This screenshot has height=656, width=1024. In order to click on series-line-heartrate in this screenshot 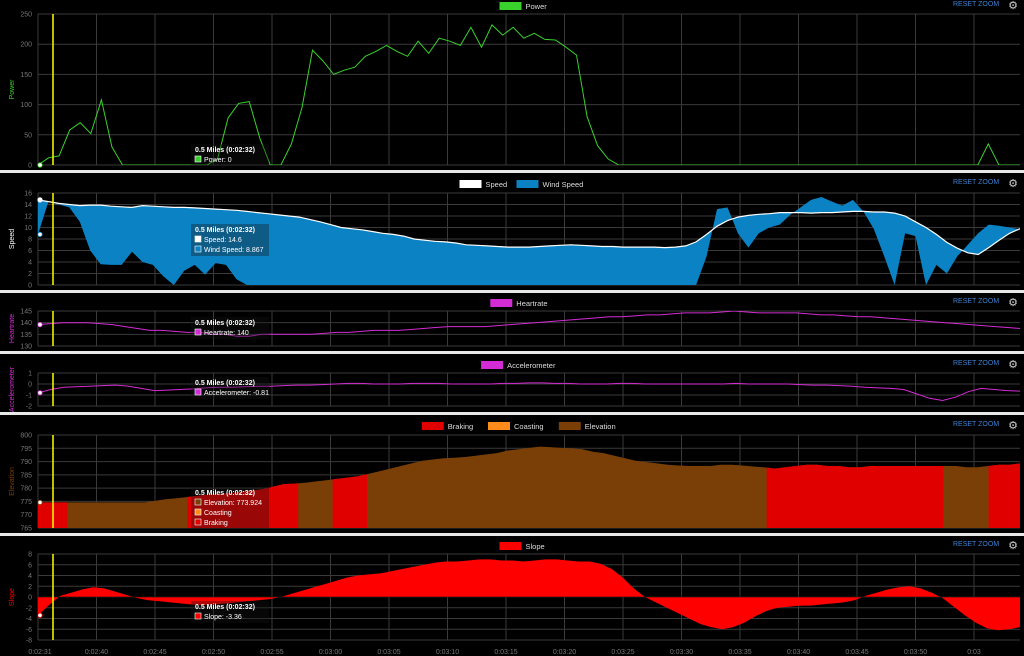, I will do `click(529, 324)`.